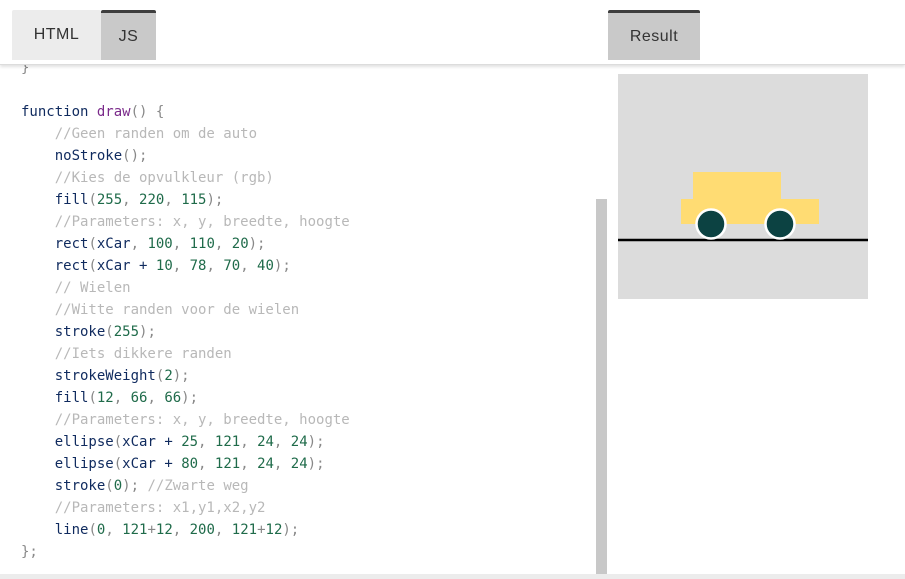  What do you see at coordinates (185, 72) in the screenshot?
I see `code-line: }` at bounding box center [185, 72].